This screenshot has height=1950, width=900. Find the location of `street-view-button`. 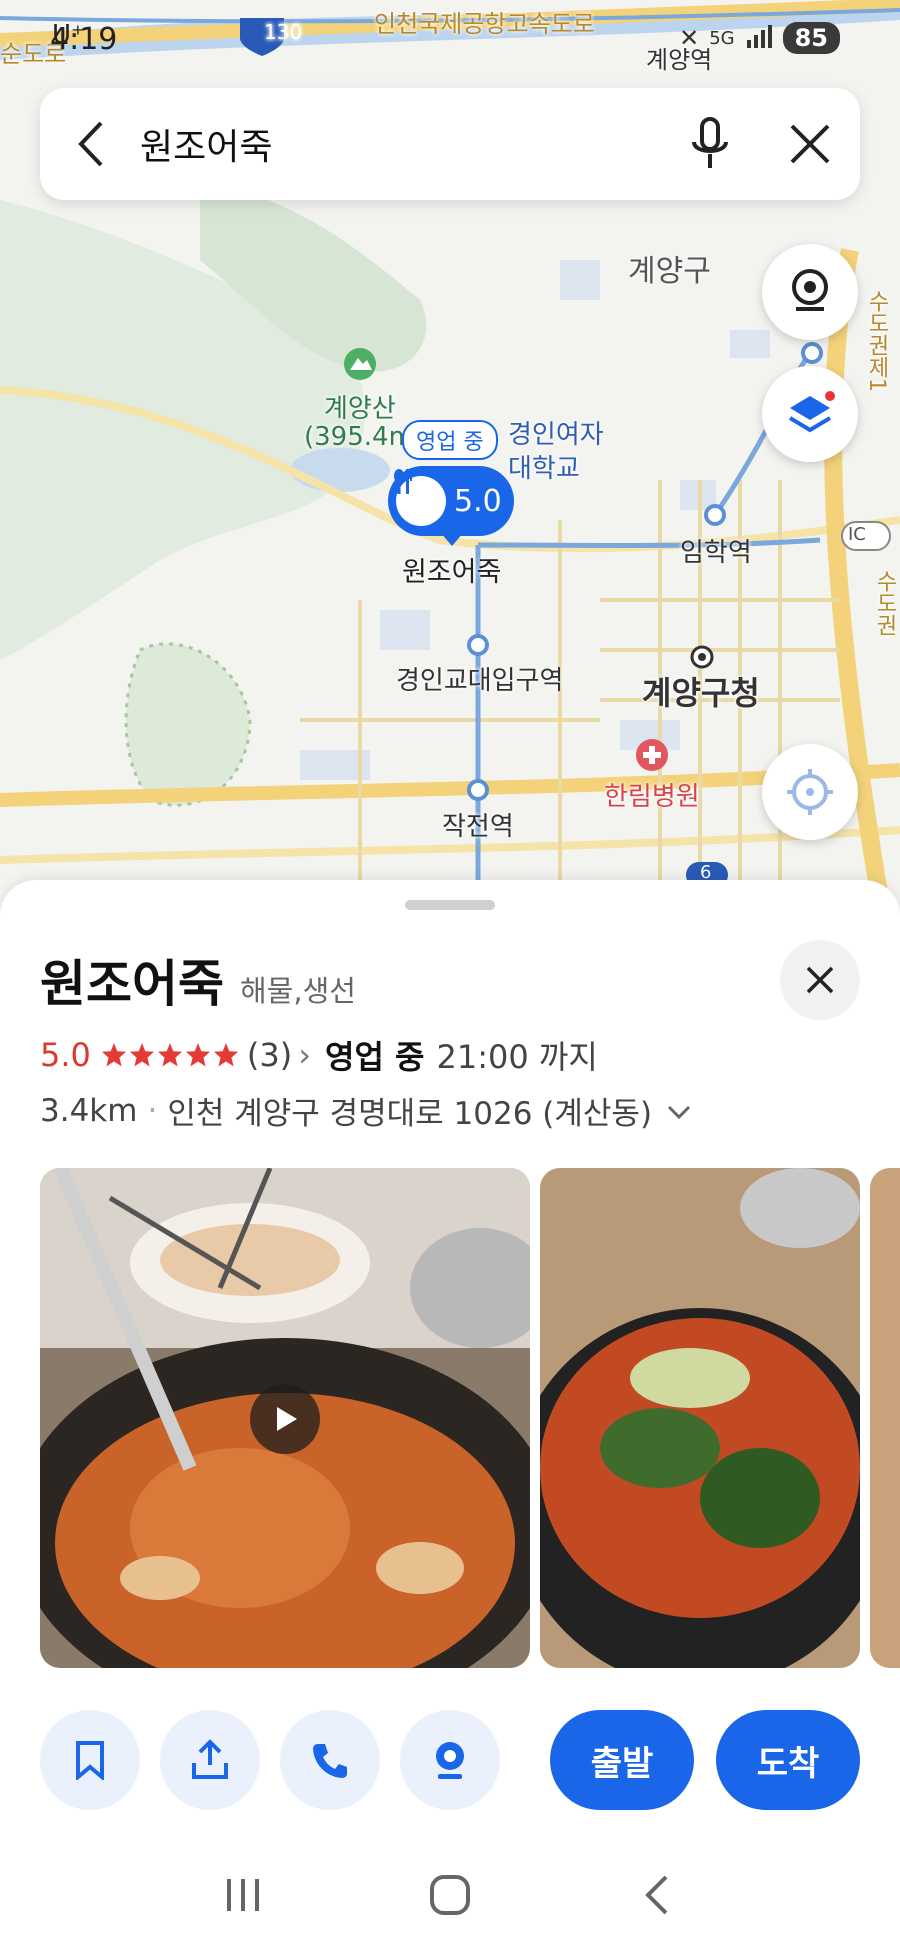

street-view-button is located at coordinates (810, 292).